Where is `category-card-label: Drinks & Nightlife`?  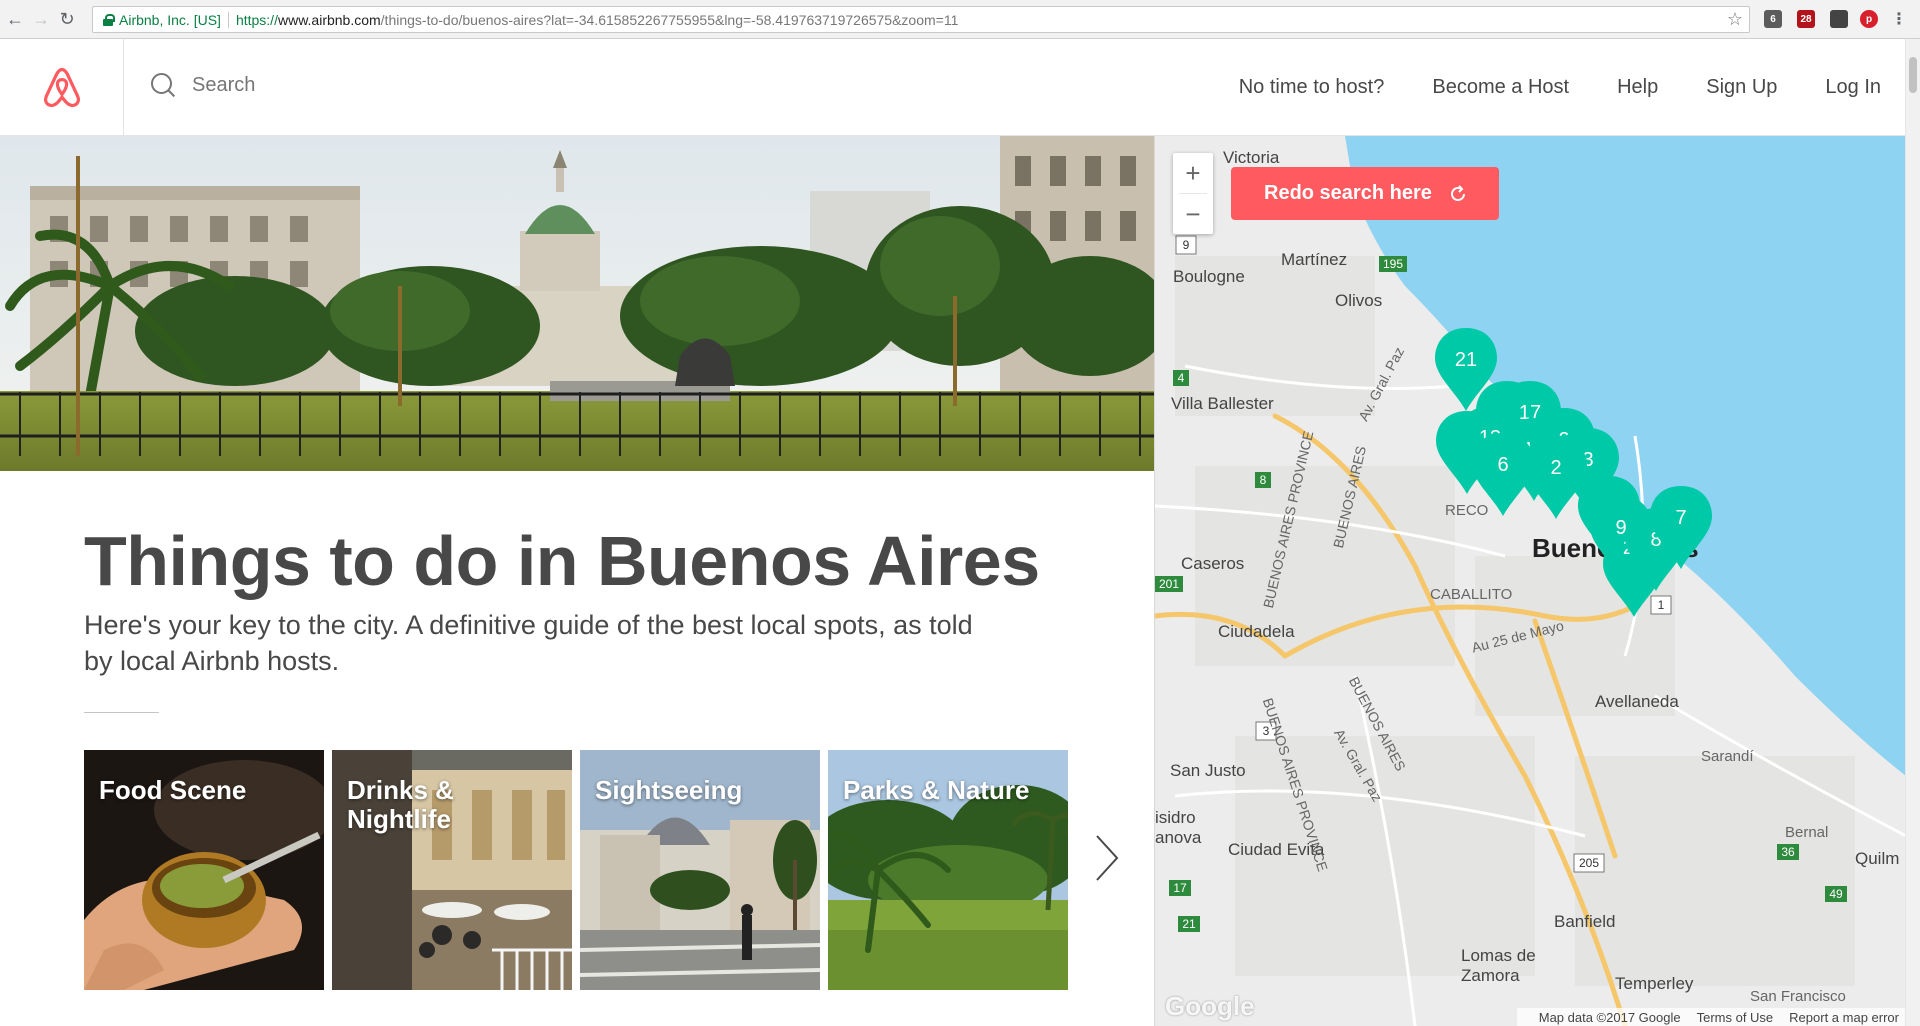 category-card-label: Drinks & Nightlife is located at coordinates (400, 804).